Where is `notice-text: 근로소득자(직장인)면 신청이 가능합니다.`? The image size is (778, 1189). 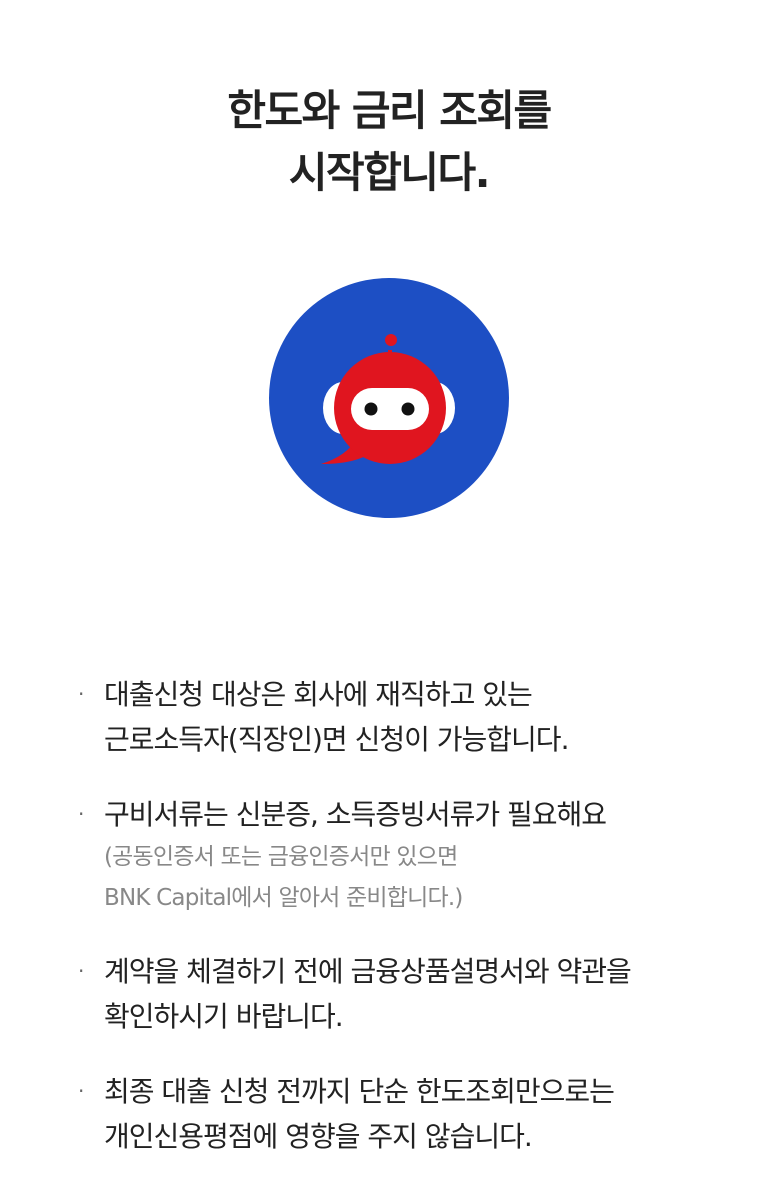
notice-text: 근로소득자(직장인)면 신청이 가능합니다. is located at coordinates (336, 739).